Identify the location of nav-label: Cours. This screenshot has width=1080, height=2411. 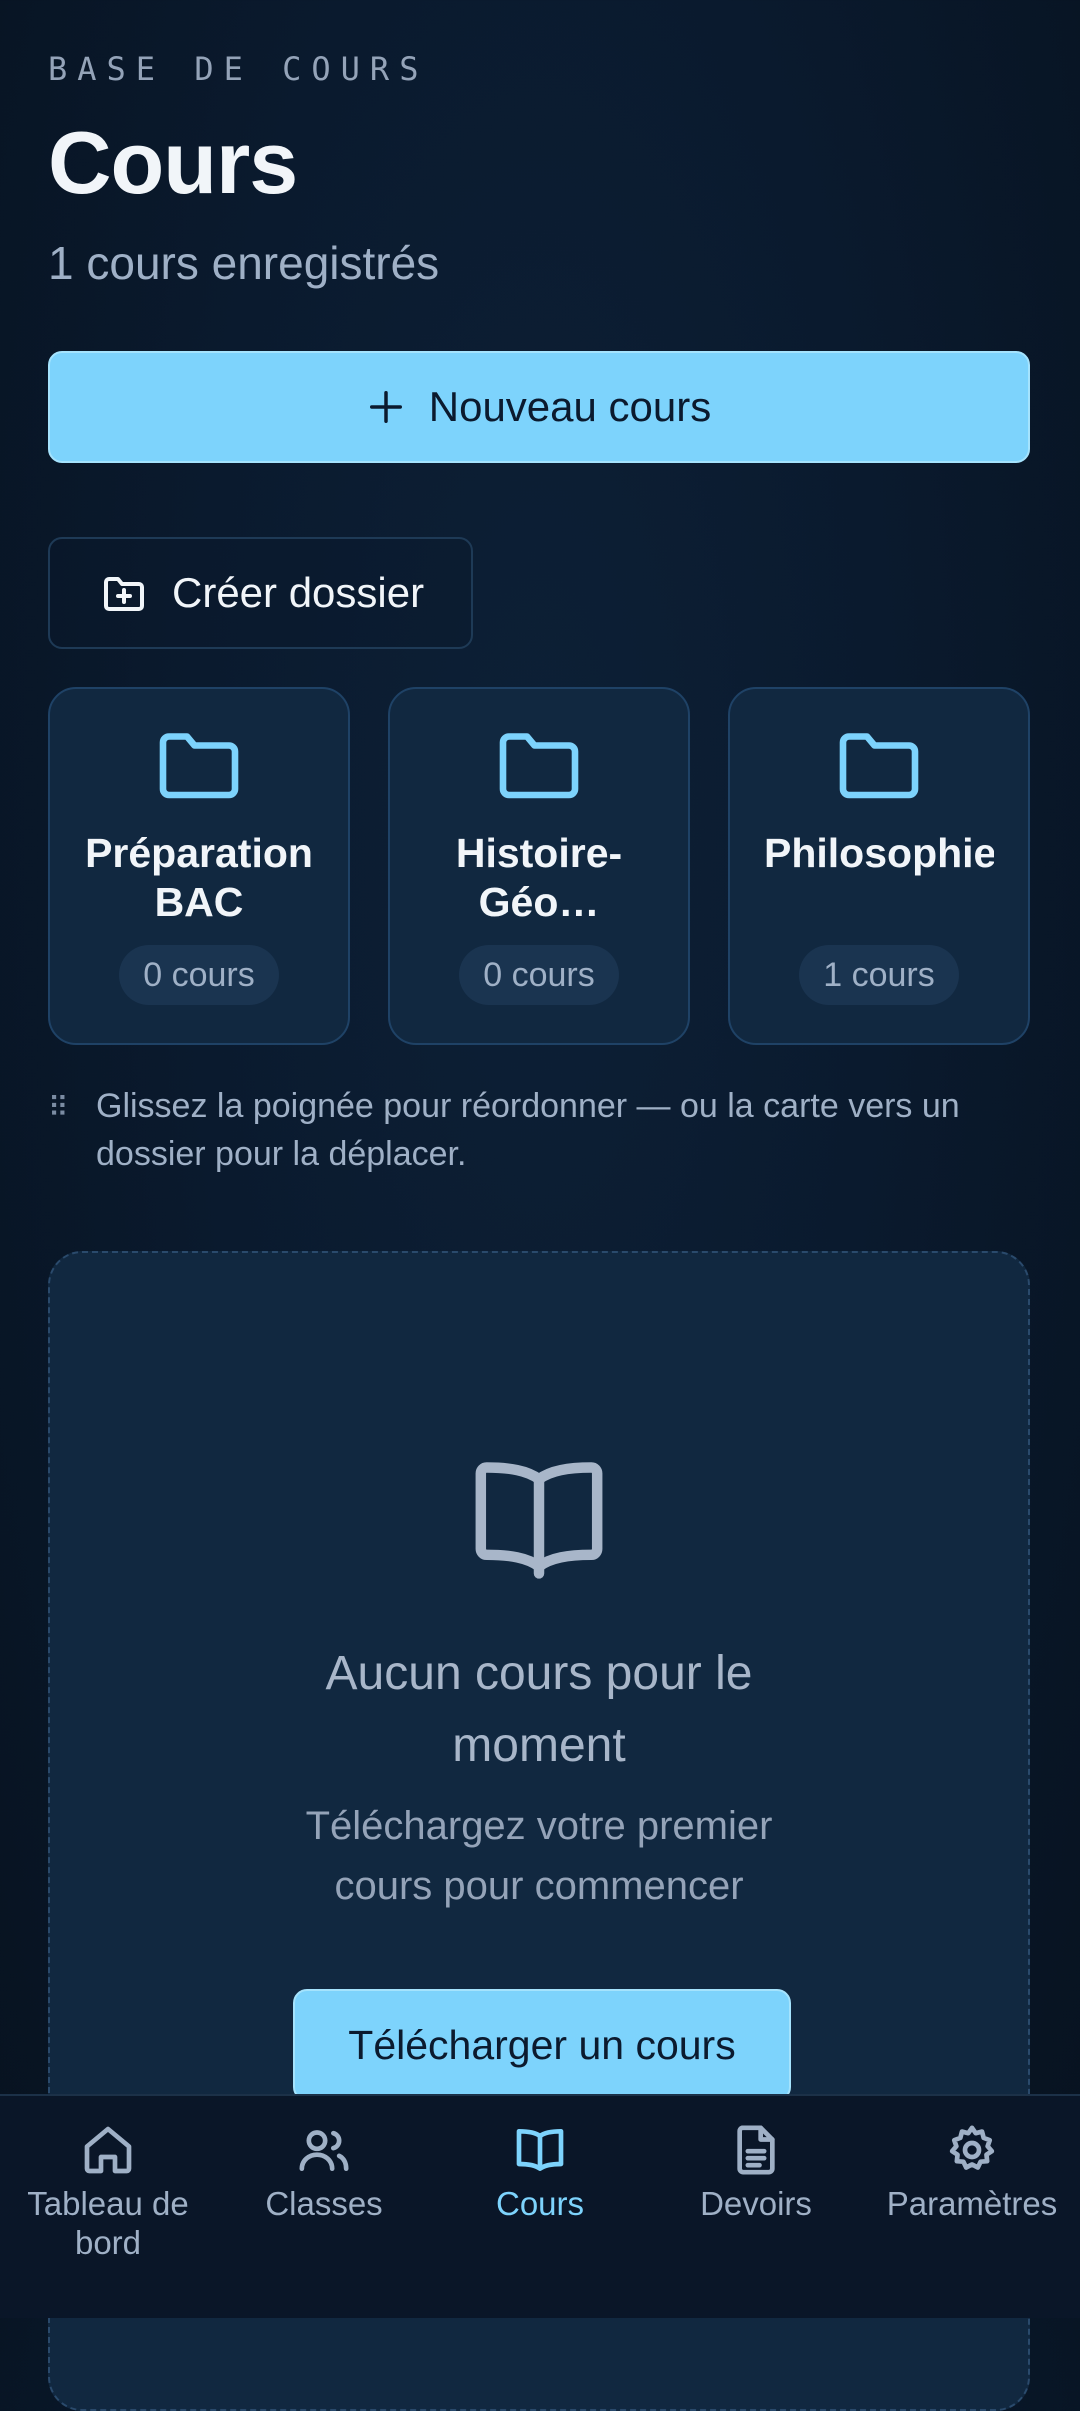
(540, 2203).